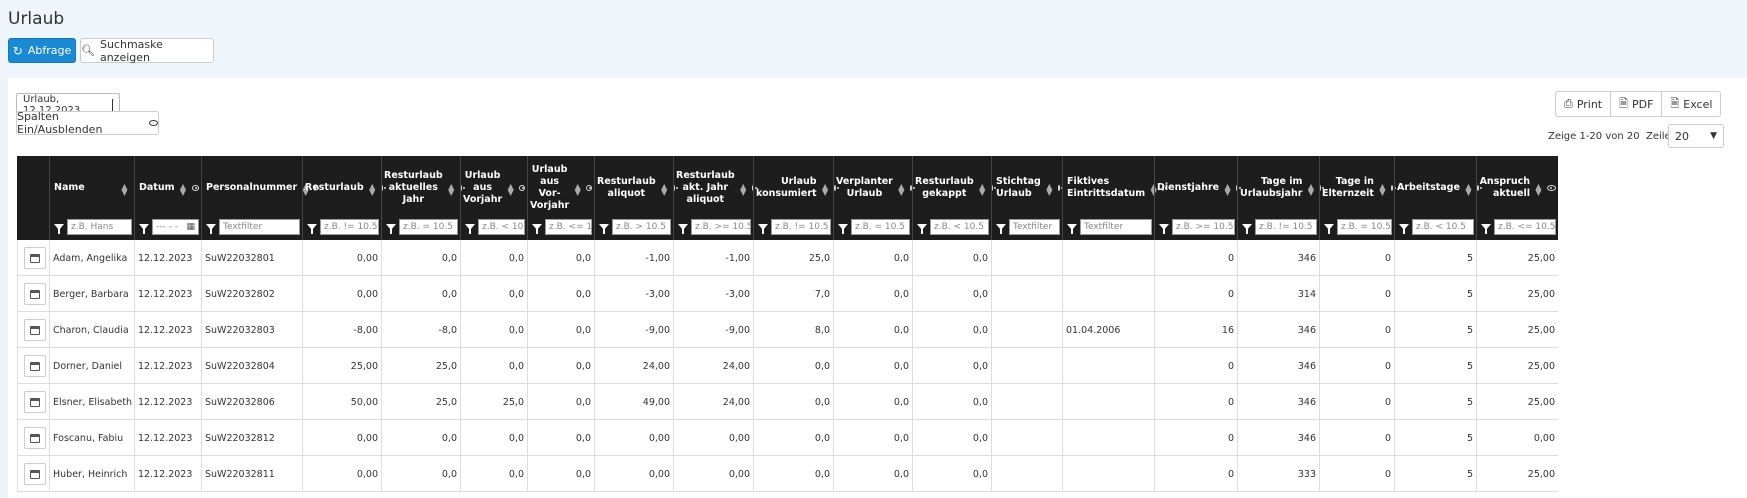  I want to click on column-header: Urlaub aus Vor-Vorjahr▲▼ z.B. <= 10.5, so click(560, 198).